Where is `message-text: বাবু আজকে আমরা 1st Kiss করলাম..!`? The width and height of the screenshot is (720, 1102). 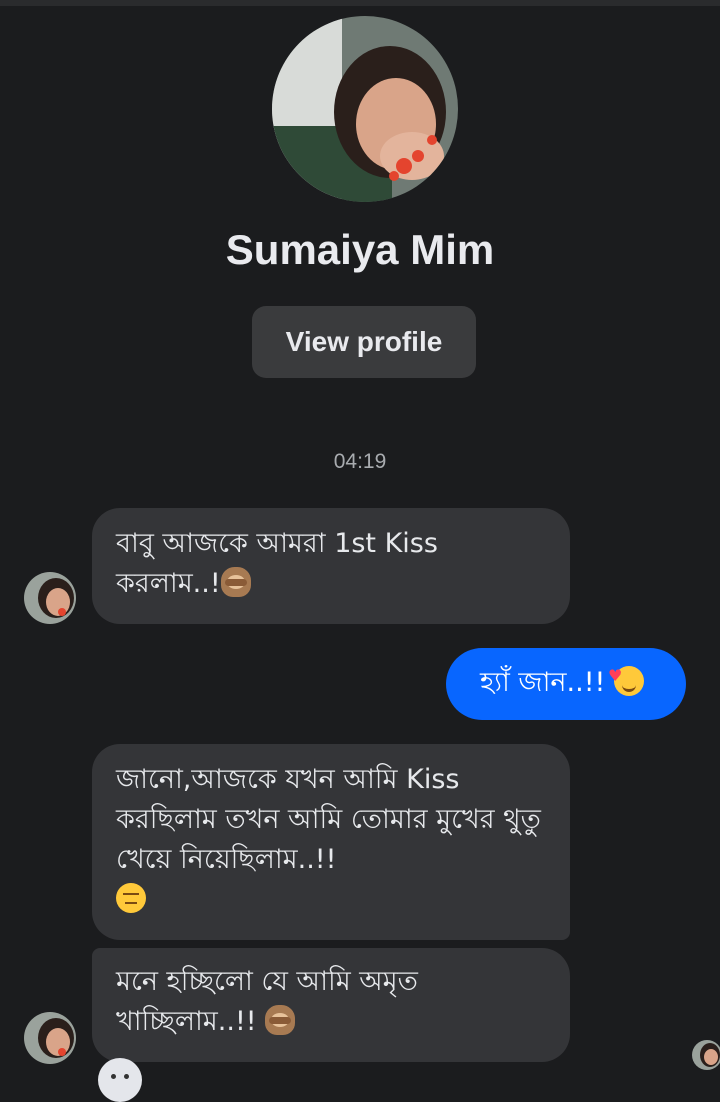
message-text: বাবু আজকে আমরা 1st Kiss করলাম..! is located at coordinates (277, 563).